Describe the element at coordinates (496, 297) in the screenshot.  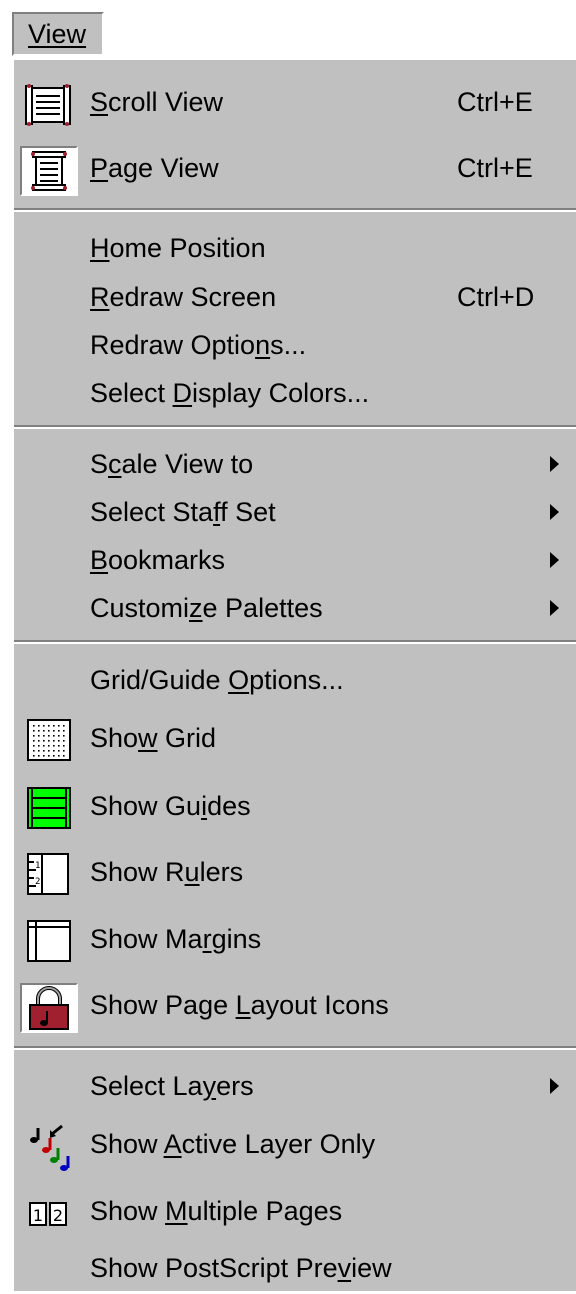
I see `shortcut-label: Ctrl+D` at that location.